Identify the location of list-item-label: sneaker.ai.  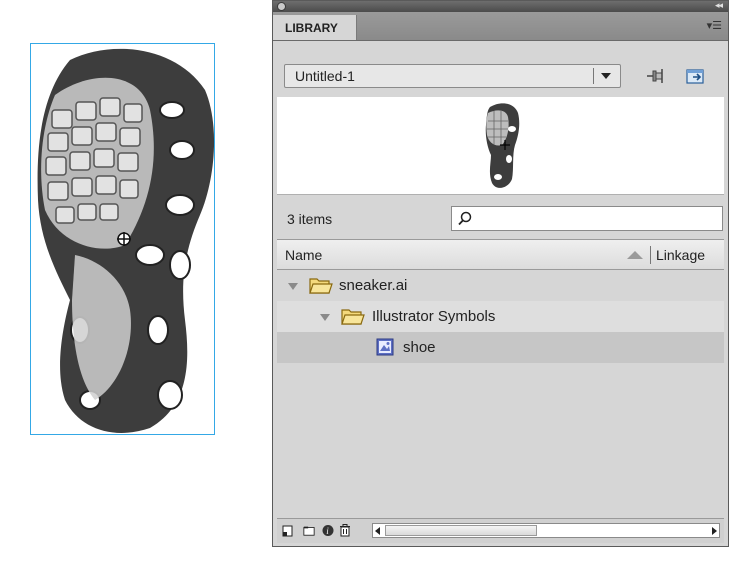
(373, 285).